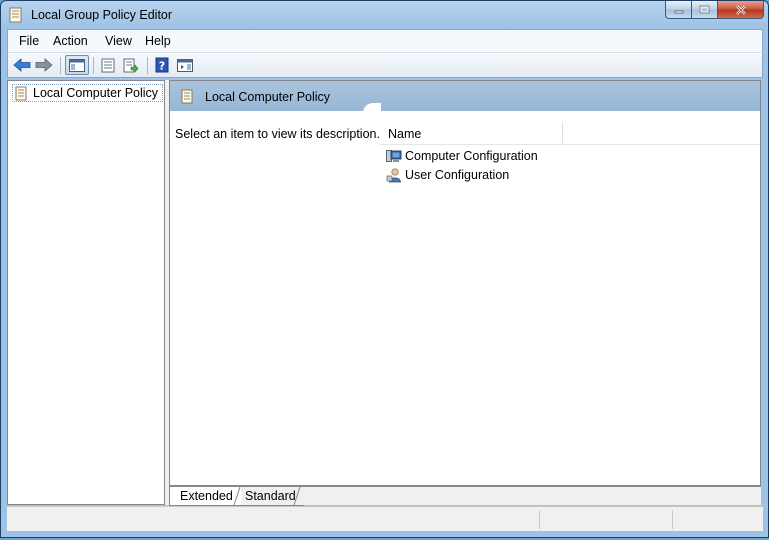 This screenshot has width=769, height=540. Describe the element at coordinates (465, 96) in the screenshot. I see `content-header: Local Computer Policy` at that location.